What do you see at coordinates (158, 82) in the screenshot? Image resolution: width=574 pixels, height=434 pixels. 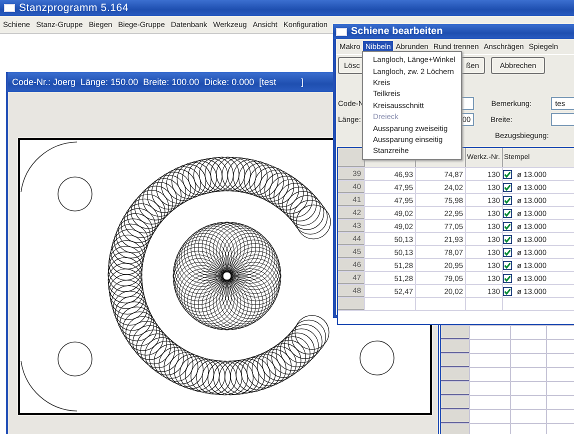 I see `window-title: Code-Nr.: Joerg Länge: 150.00 Breite: 100.00 Dicke: 0.000 [test ]` at bounding box center [158, 82].